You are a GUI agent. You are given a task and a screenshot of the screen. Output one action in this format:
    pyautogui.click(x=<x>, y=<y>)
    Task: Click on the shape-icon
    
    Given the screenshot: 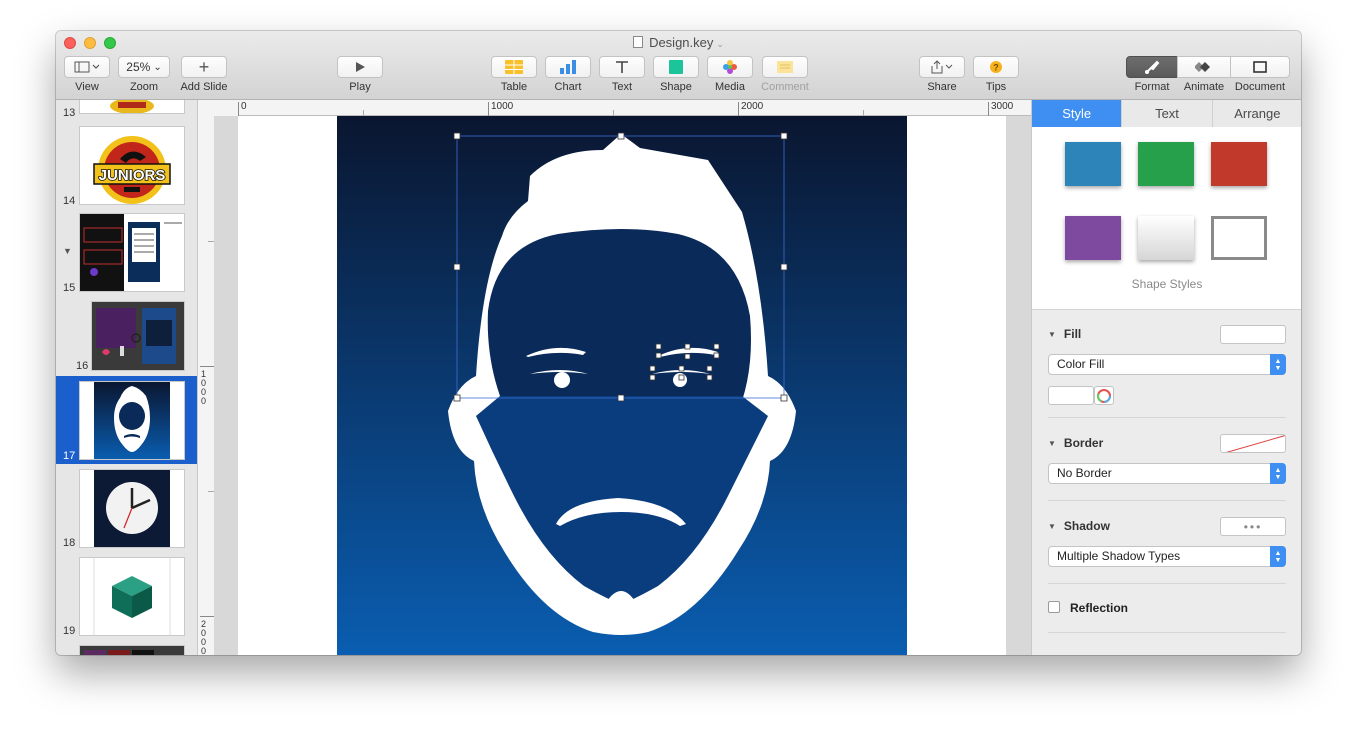 What is the action you would take?
    pyautogui.click(x=676, y=67)
    